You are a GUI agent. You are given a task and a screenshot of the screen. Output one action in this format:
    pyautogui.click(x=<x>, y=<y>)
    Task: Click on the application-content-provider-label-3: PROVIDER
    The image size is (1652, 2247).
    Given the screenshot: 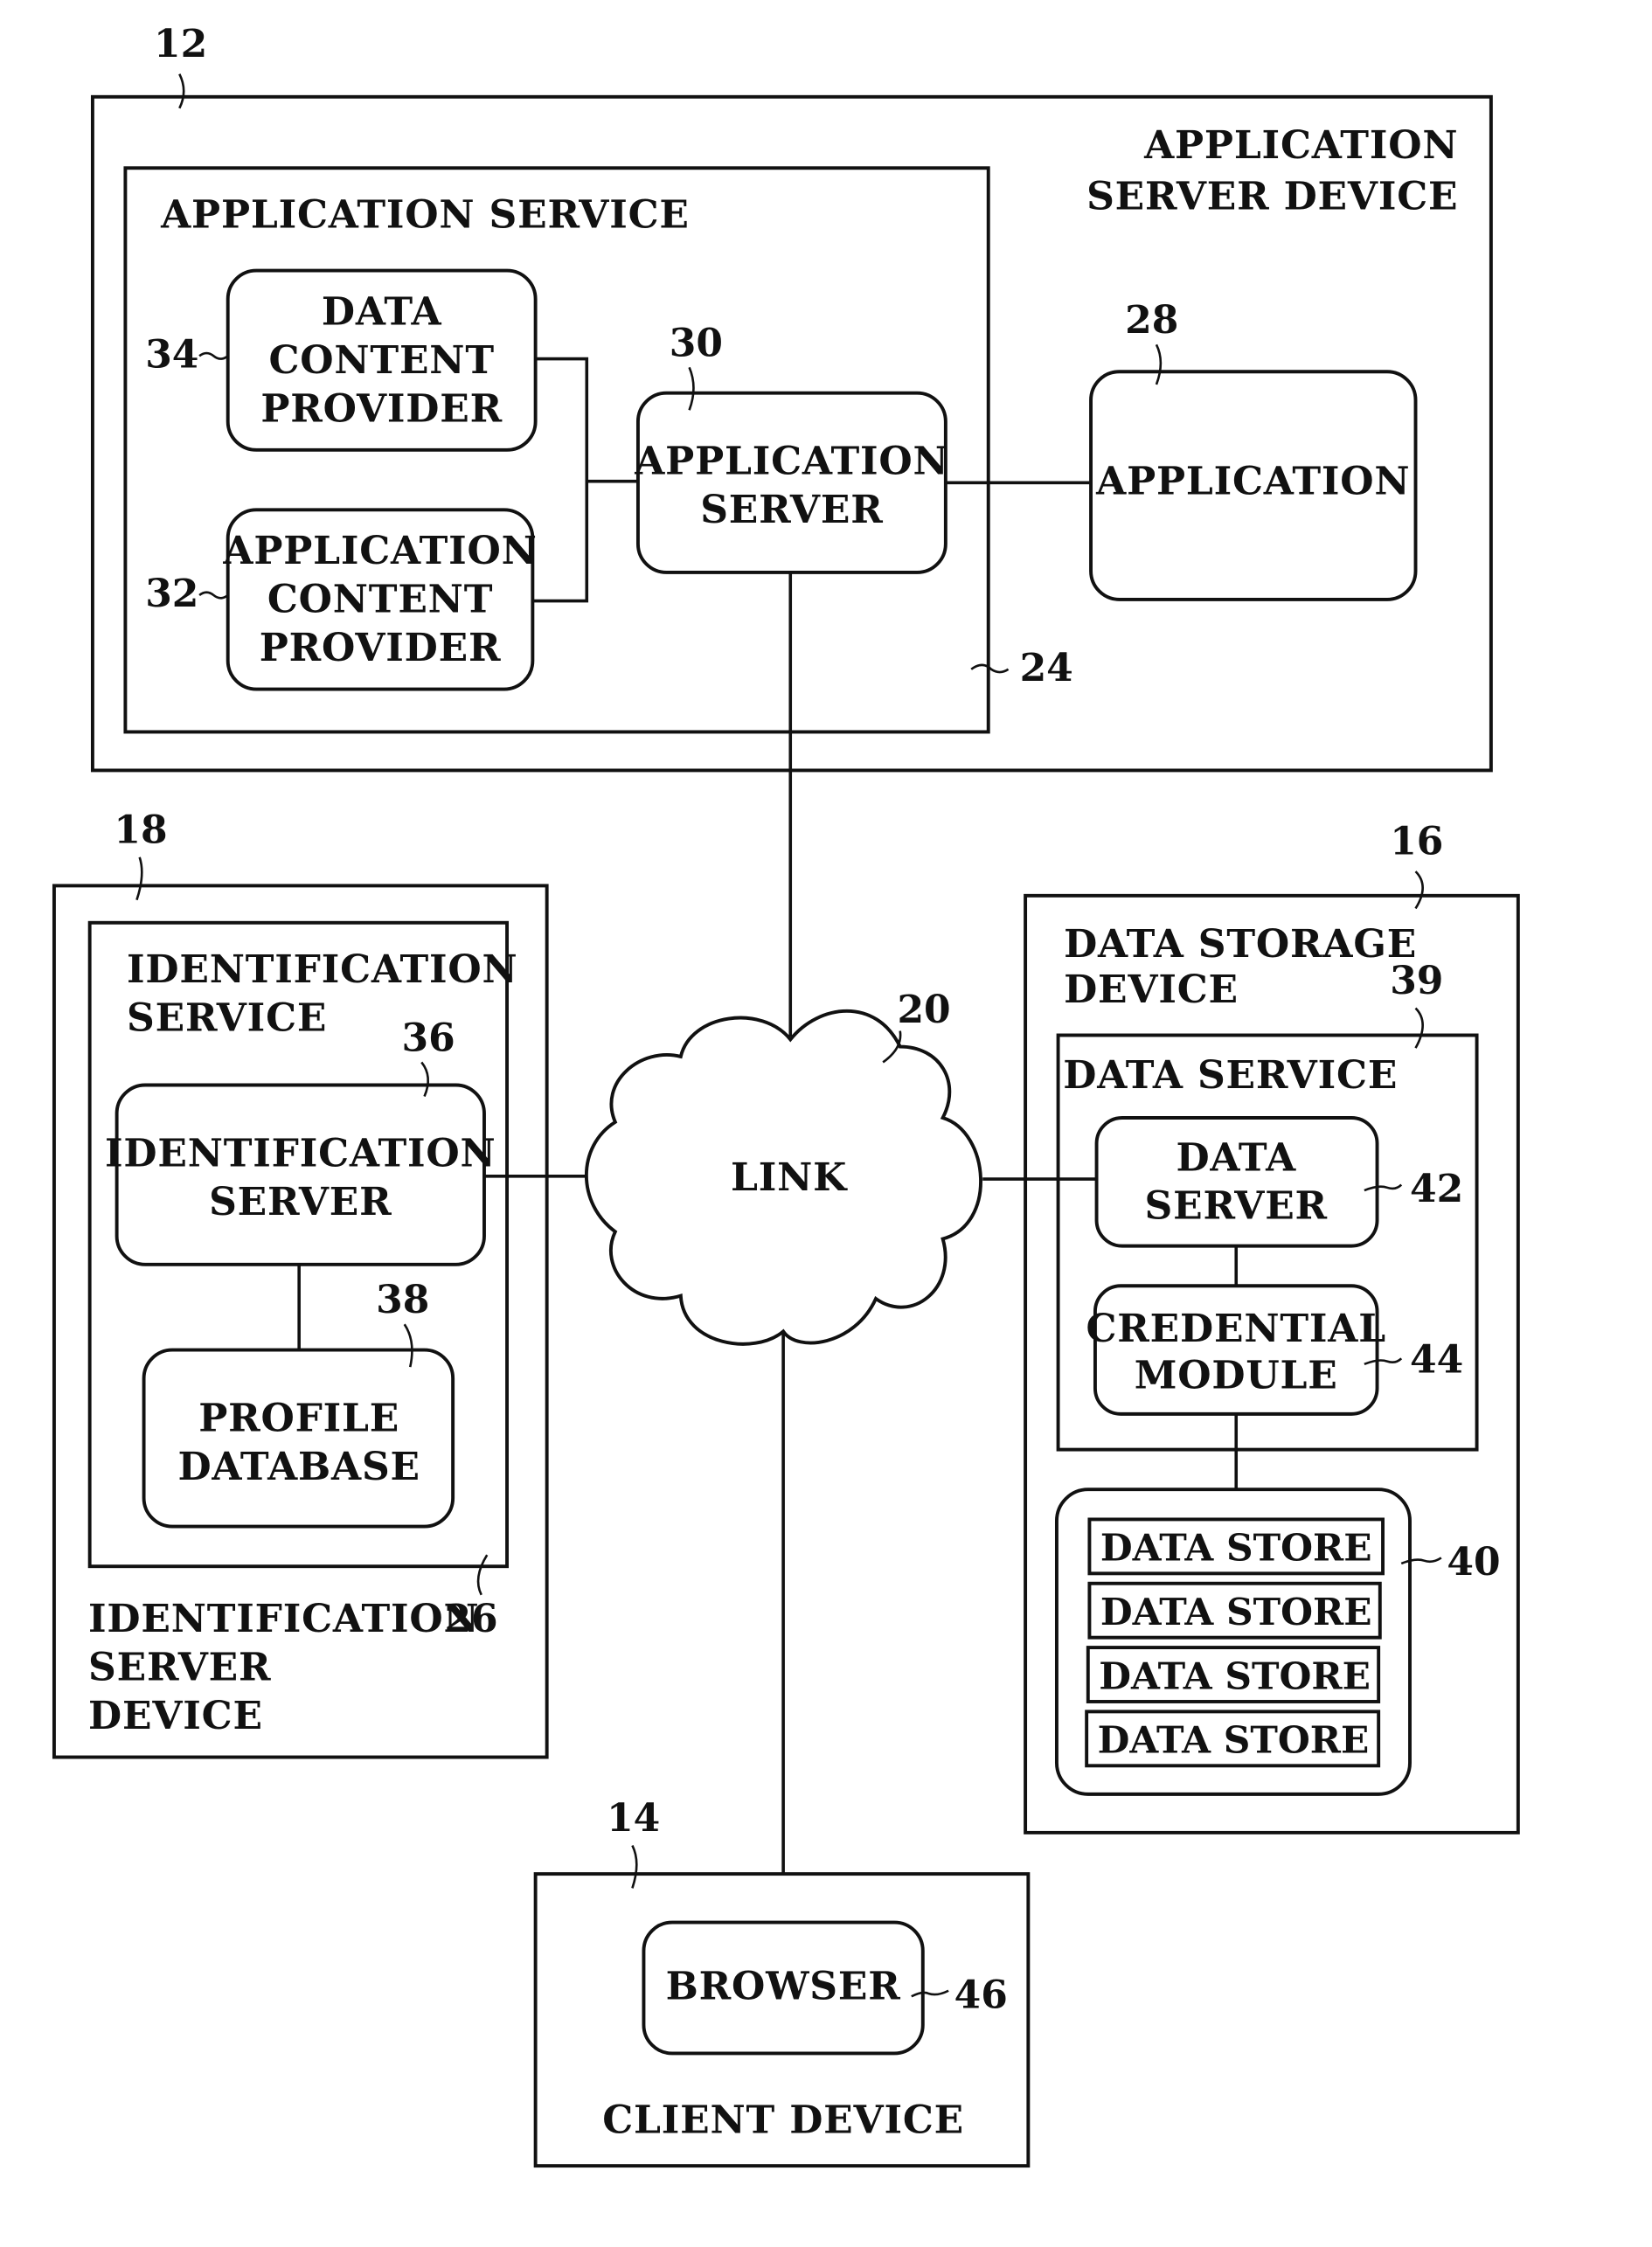 What is the action you would take?
    pyautogui.click(x=381, y=648)
    